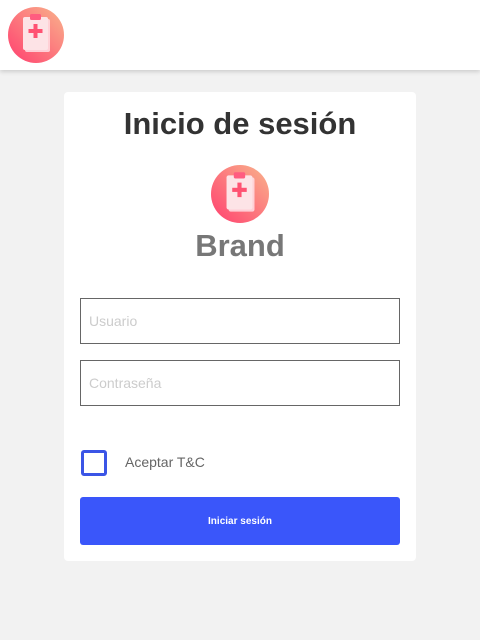  I want to click on login-button: Iniciar sesión, so click(240, 521).